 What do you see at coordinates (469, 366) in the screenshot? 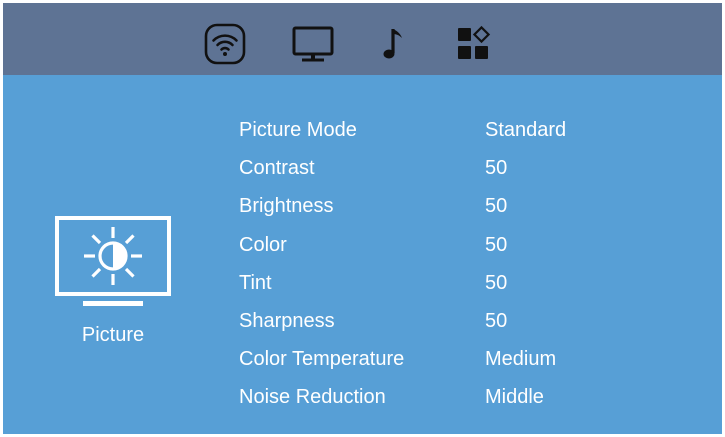
I see `setting-row-color-temperature: Color Temperature Medium` at bounding box center [469, 366].